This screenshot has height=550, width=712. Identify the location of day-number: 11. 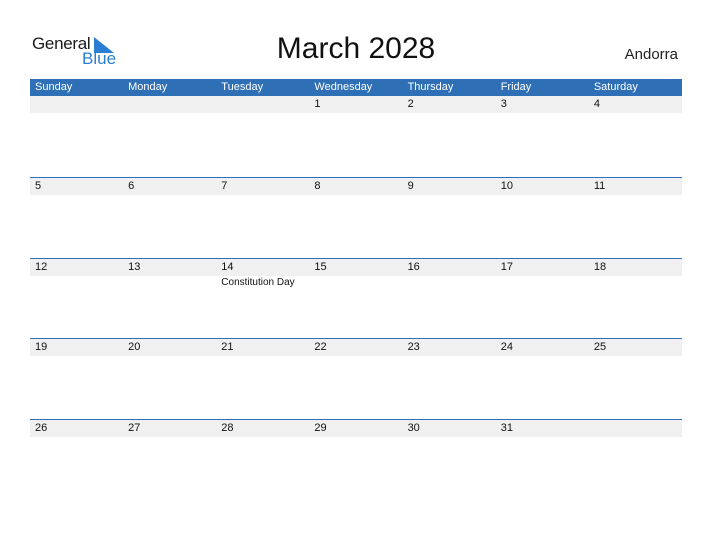
(599, 186).